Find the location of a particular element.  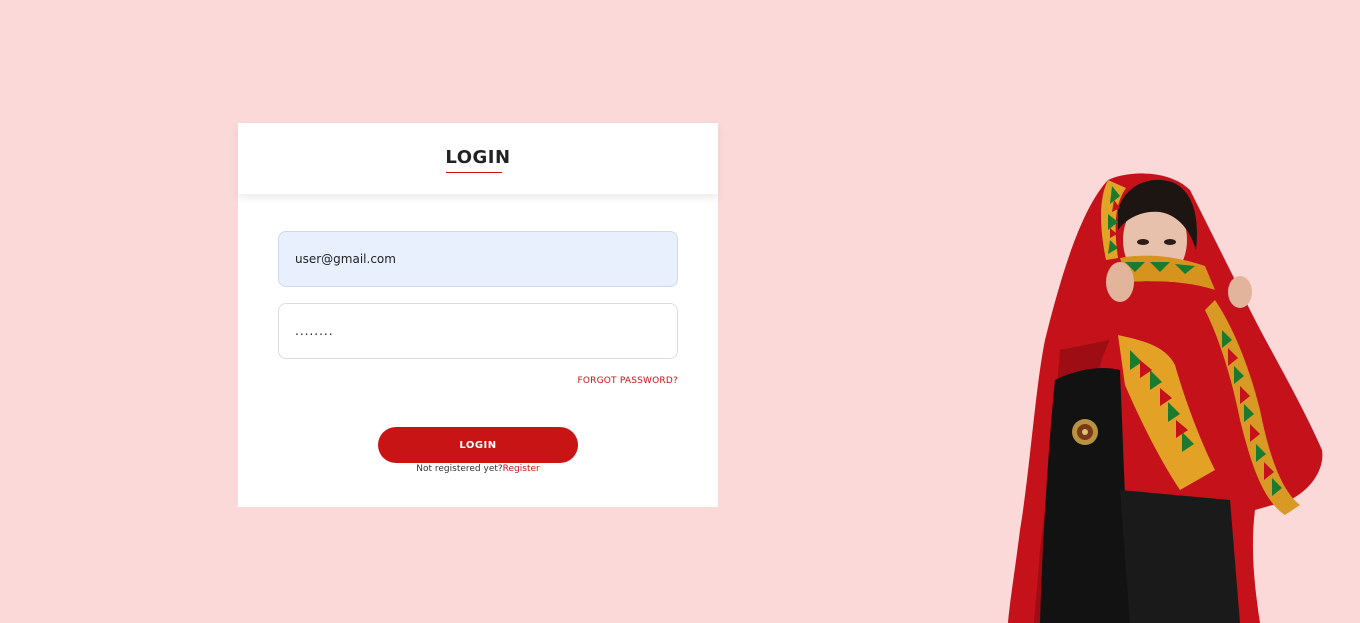

login-title: LOGIN is located at coordinates (478, 157).